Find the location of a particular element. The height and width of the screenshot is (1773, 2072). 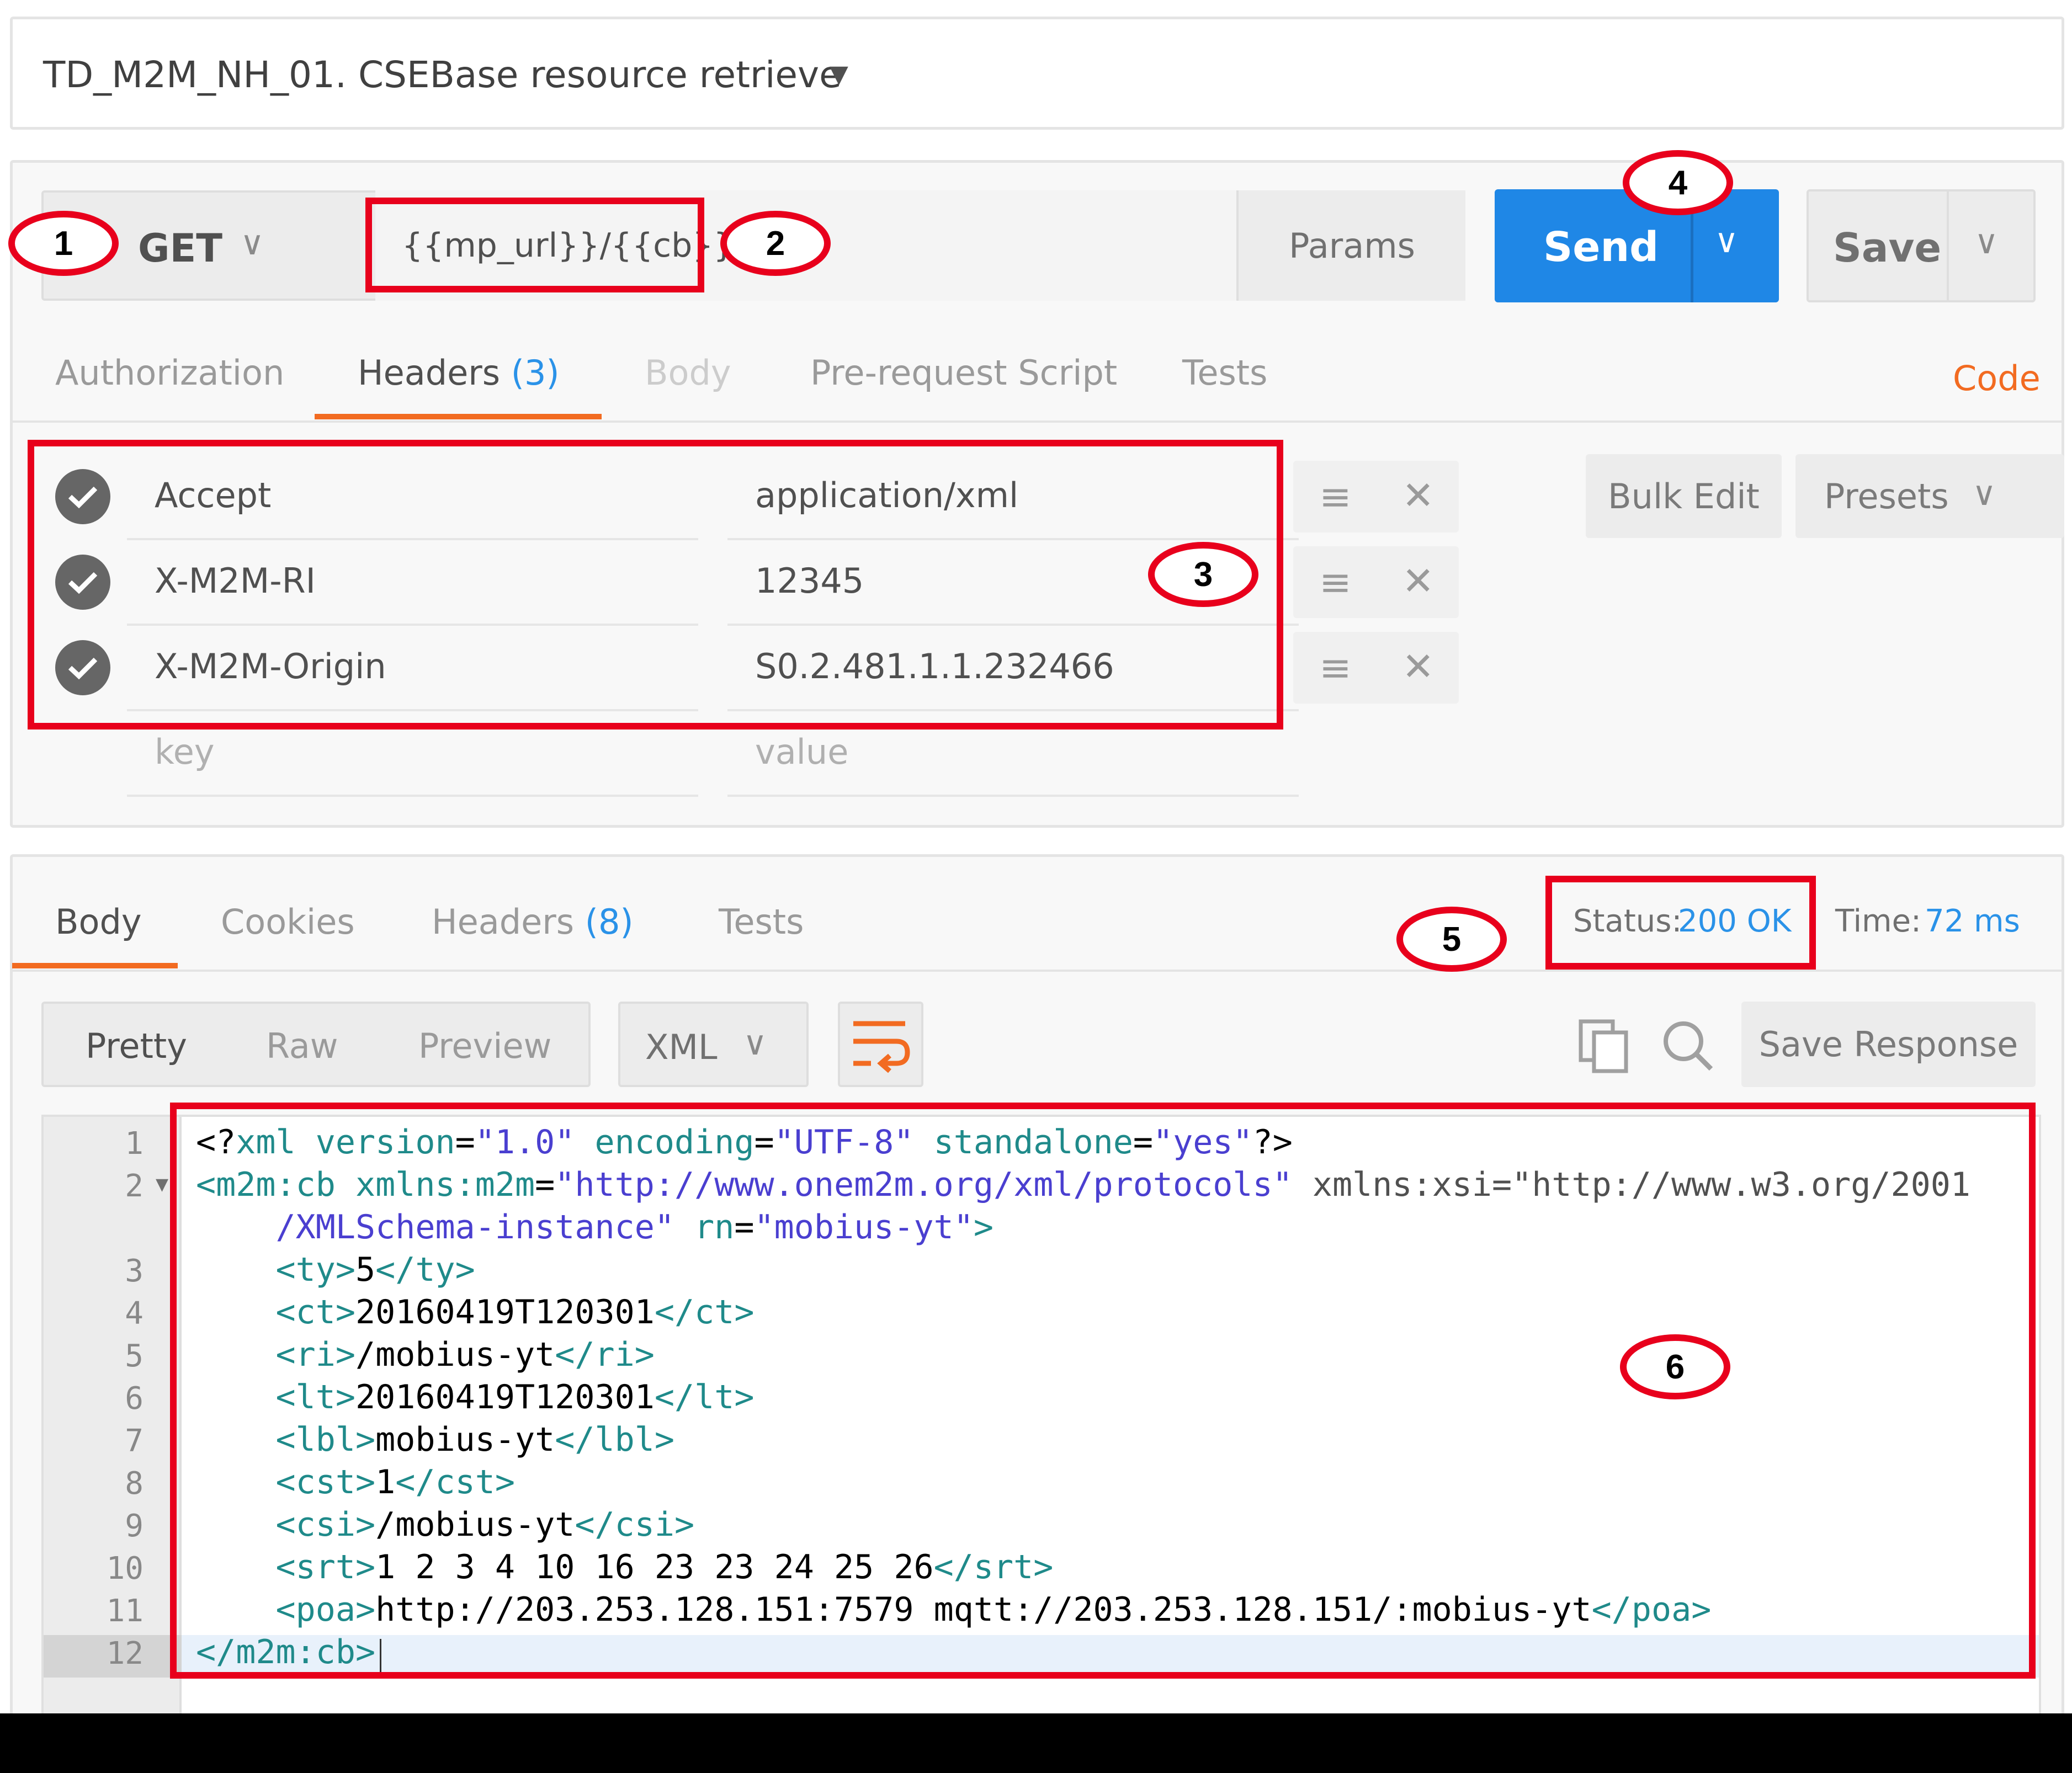

callout-4: 4 is located at coordinates (1678, 182).